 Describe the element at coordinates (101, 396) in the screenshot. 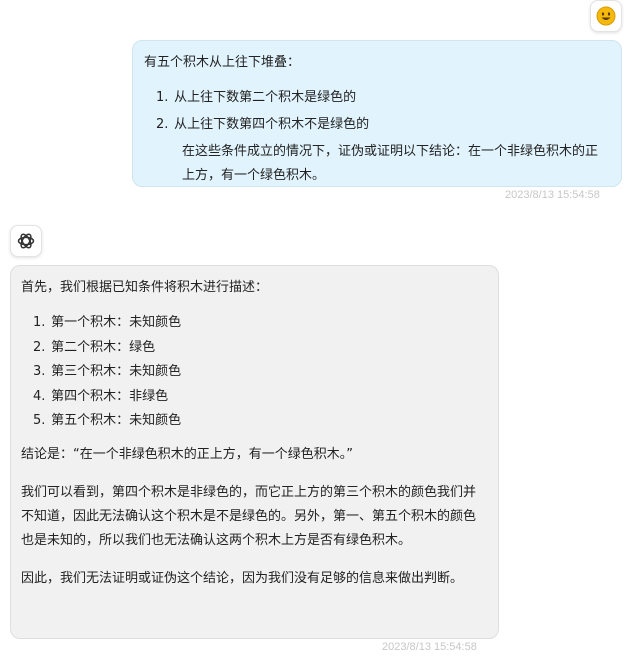

I see `list-item: 4. 第四个积木：非绿色` at that location.